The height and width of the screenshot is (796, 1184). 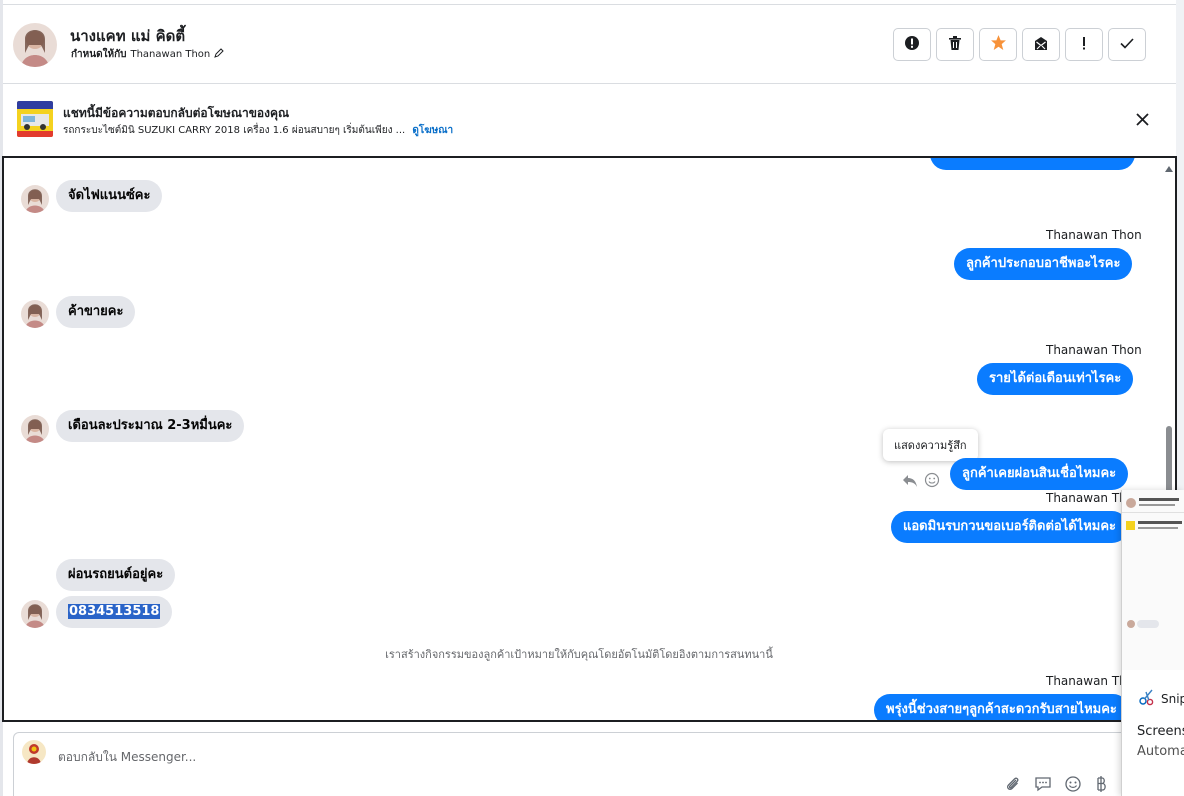 I want to click on incoming-message: ผ่อนรถยนต์อยู่คะ, so click(x=116, y=575).